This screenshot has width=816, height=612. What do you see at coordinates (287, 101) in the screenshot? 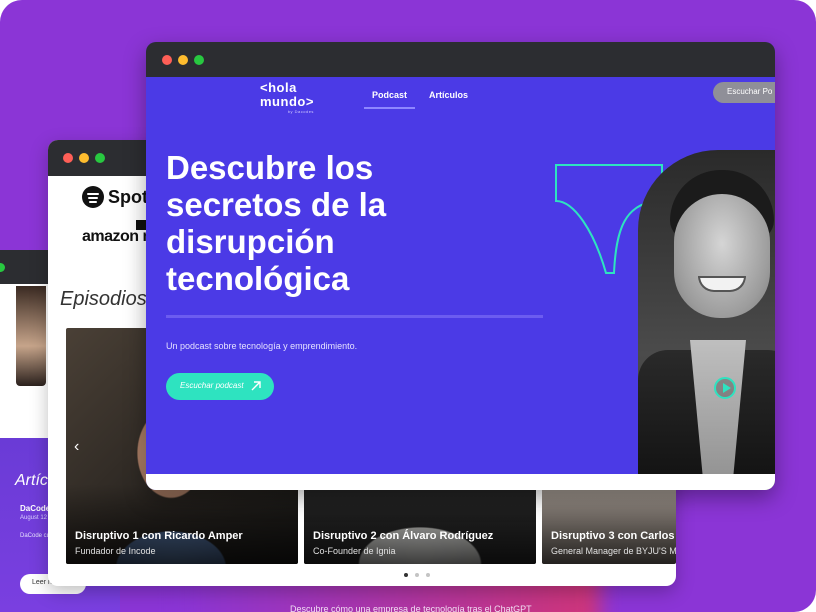
I see `logo-line-2: mundo>` at bounding box center [287, 101].